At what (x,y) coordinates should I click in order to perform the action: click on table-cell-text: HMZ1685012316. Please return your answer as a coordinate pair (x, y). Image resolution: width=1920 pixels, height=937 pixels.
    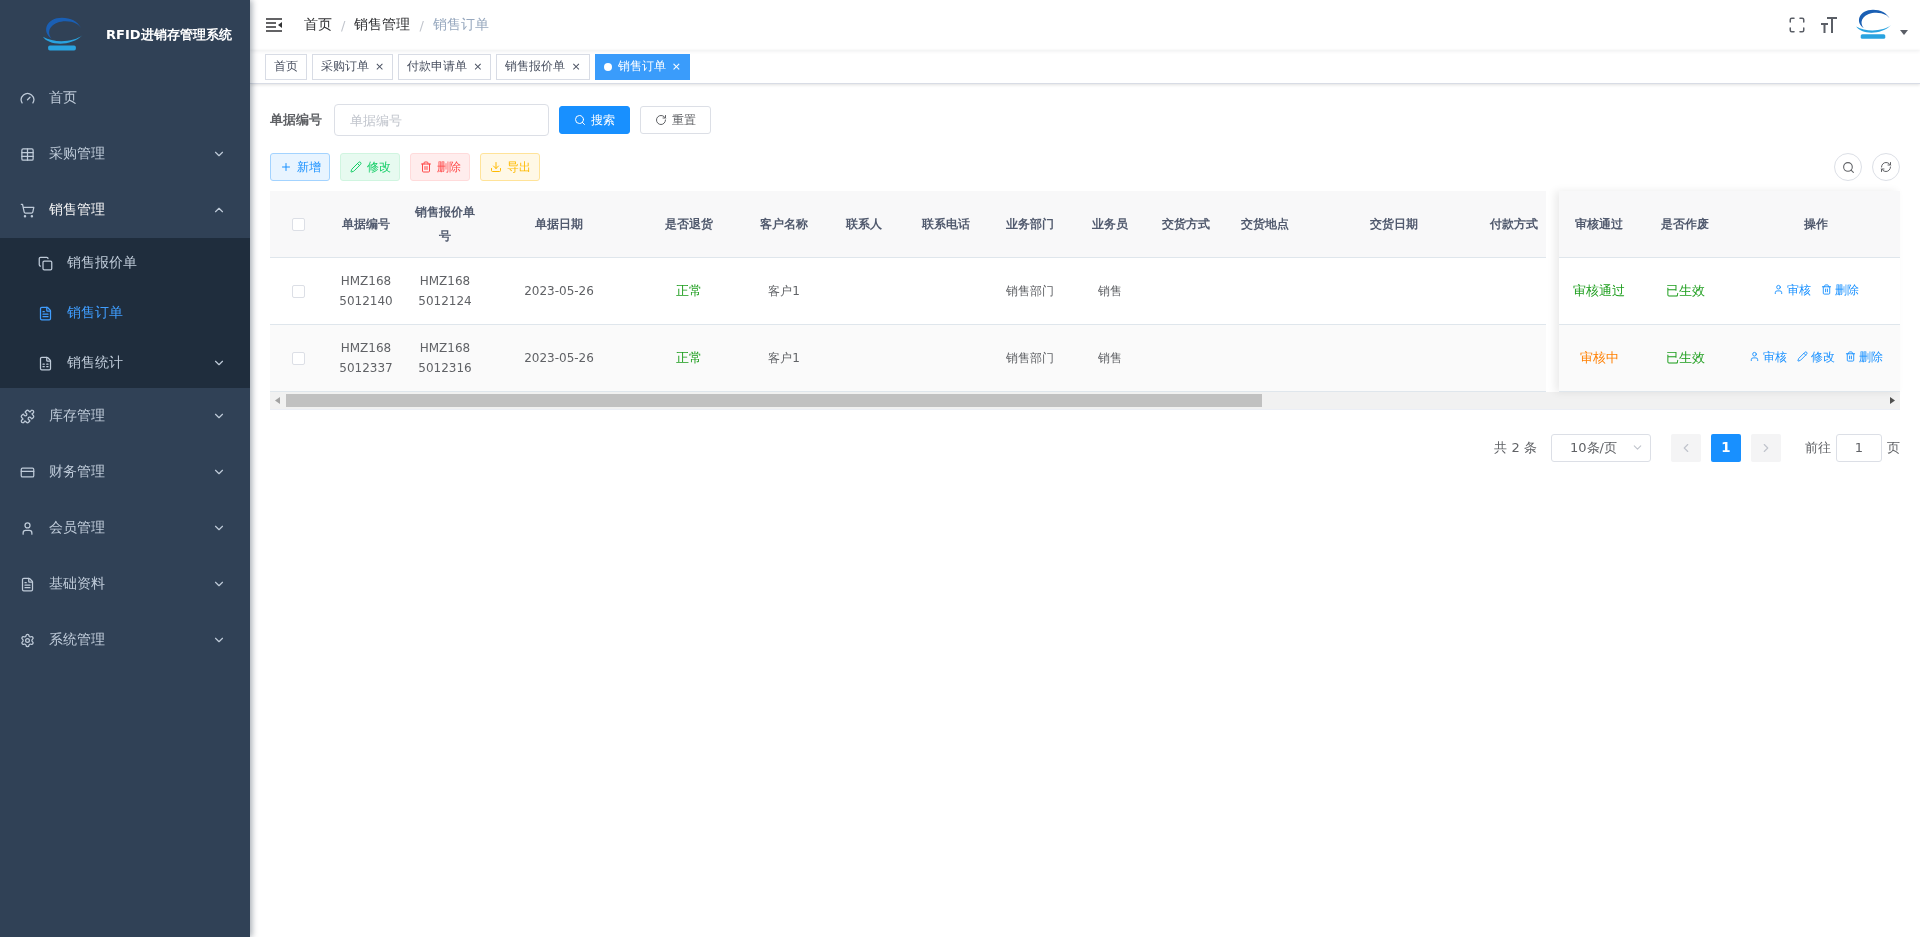
    Looking at the image, I should click on (445, 358).